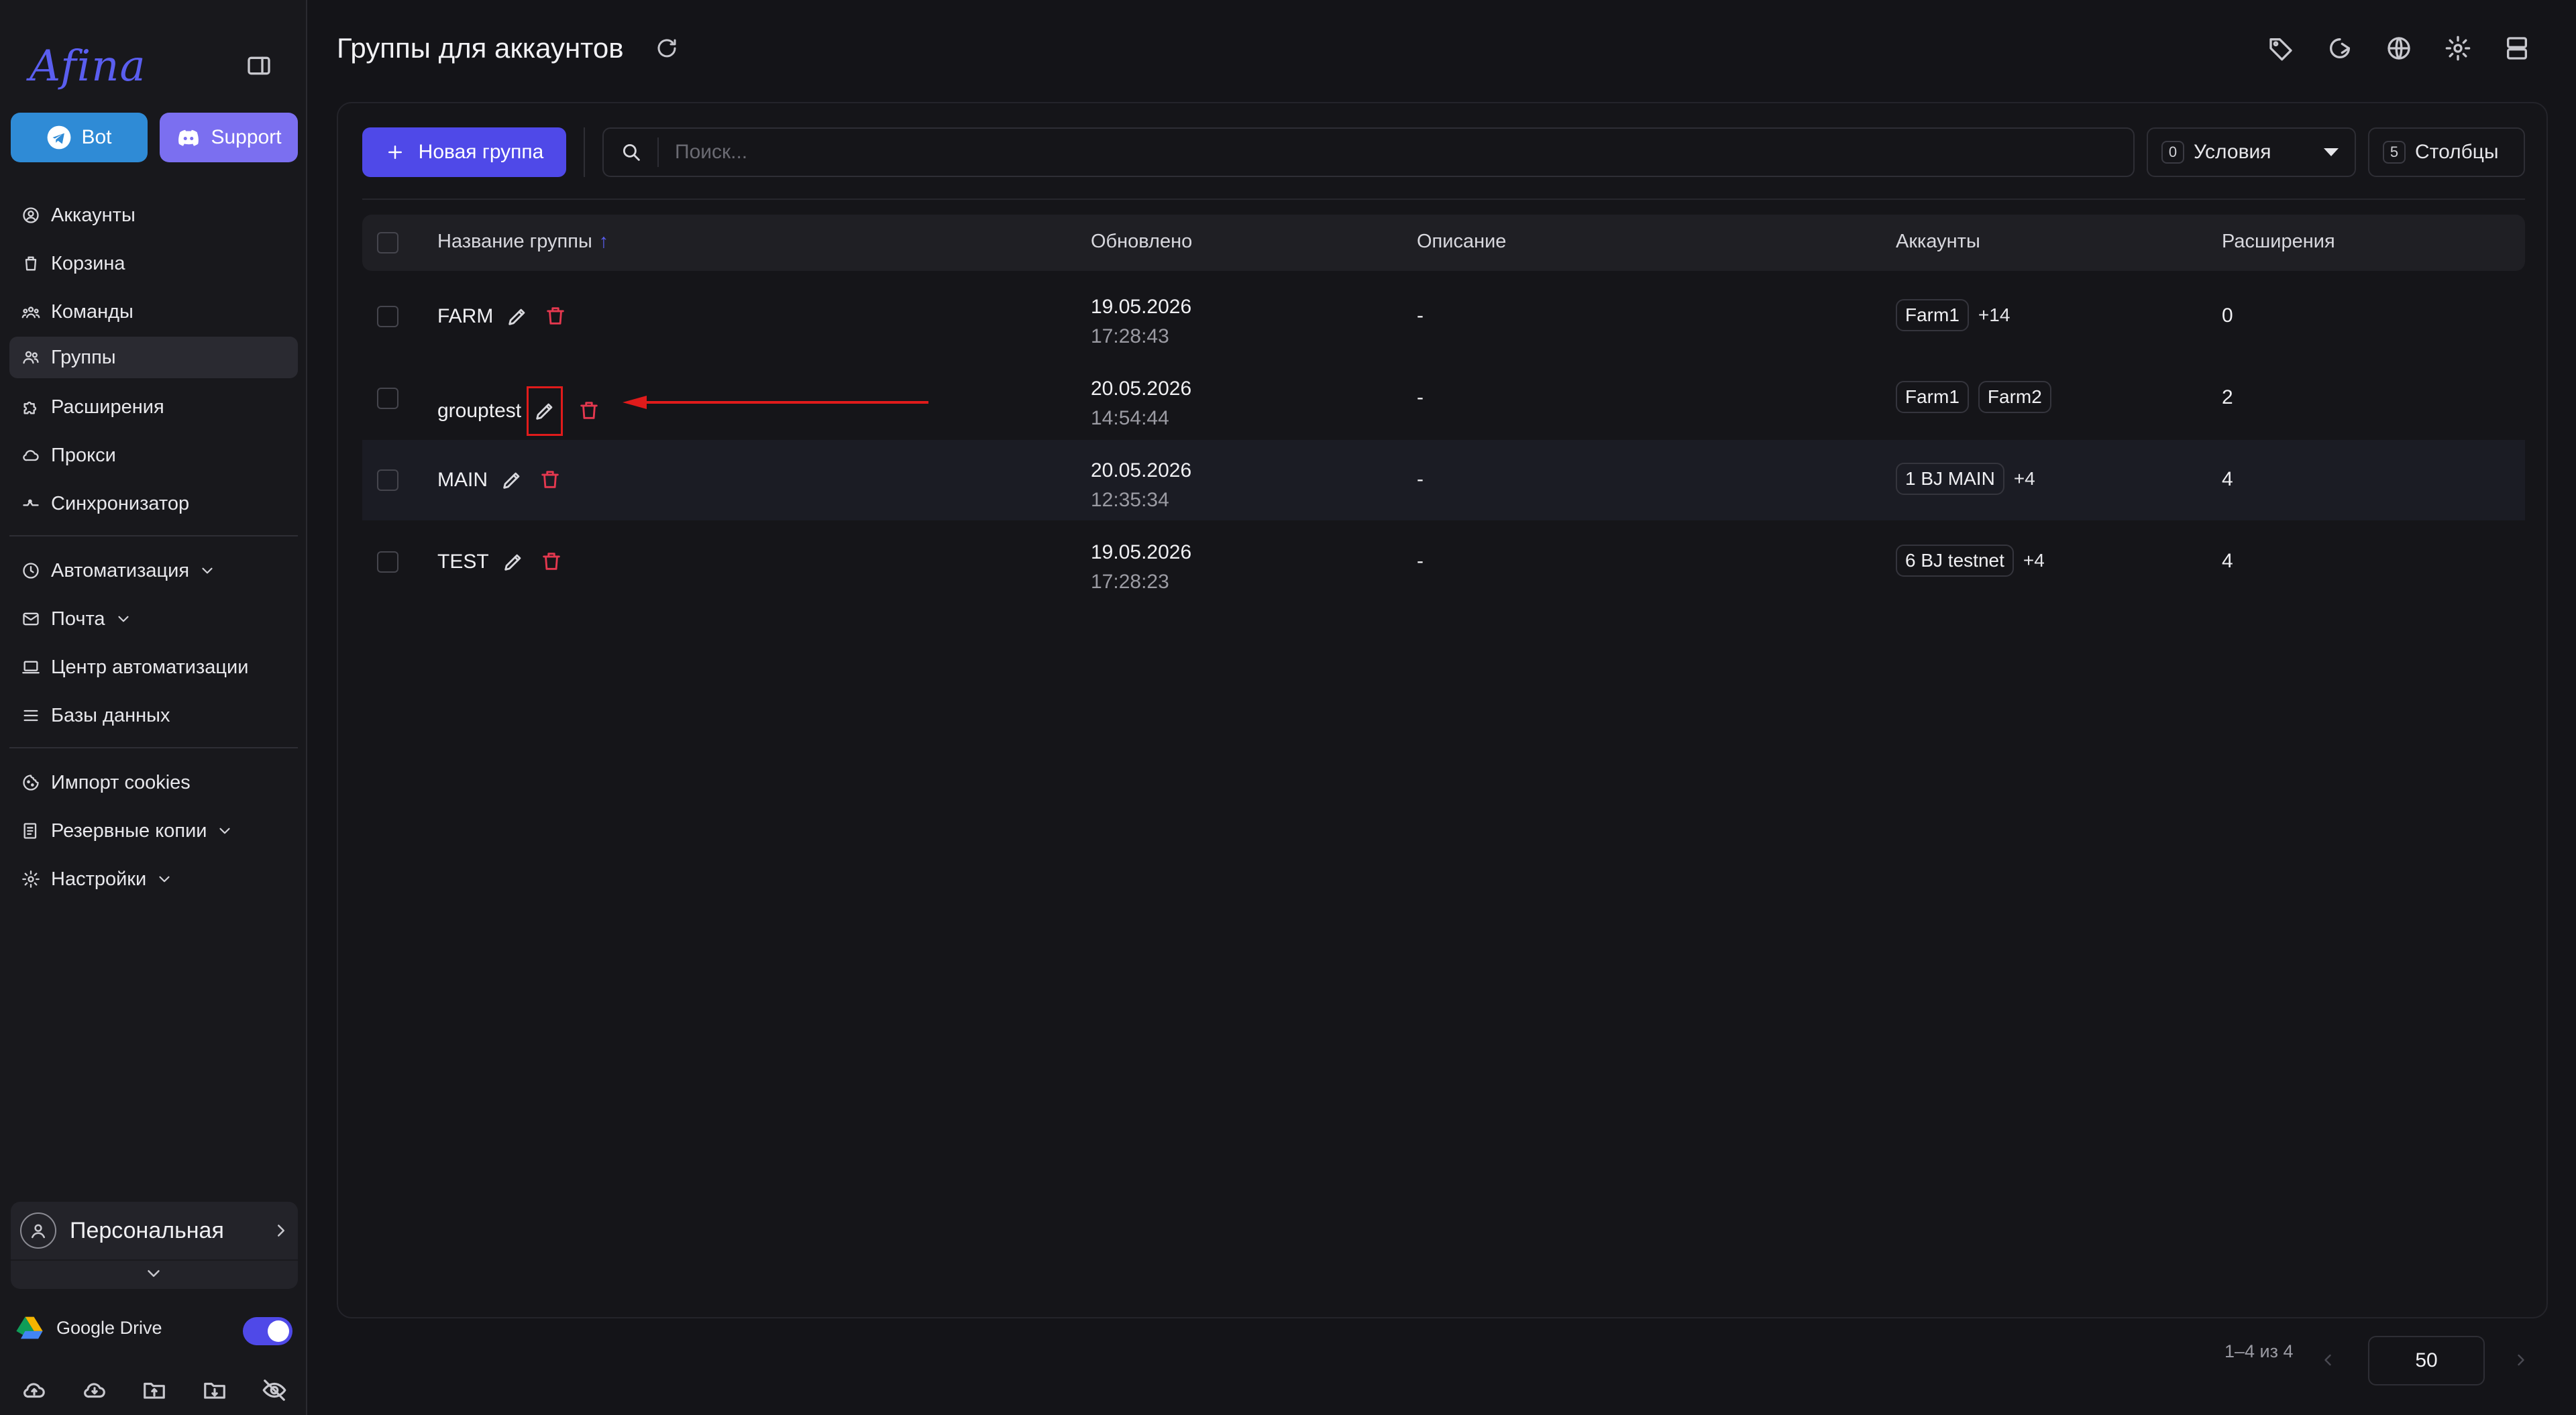 Image resolution: width=2576 pixels, height=1415 pixels. What do you see at coordinates (481, 152) in the screenshot?
I see `new-group-label: Новая группа` at bounding box center [481, 152].